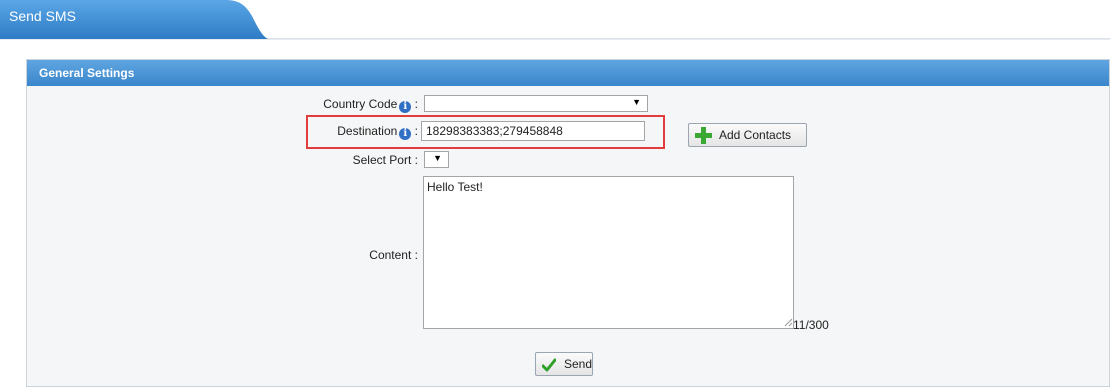 This screenshot has width=1110, height=387. I want to click on send-label: Send, so click(578, 364).